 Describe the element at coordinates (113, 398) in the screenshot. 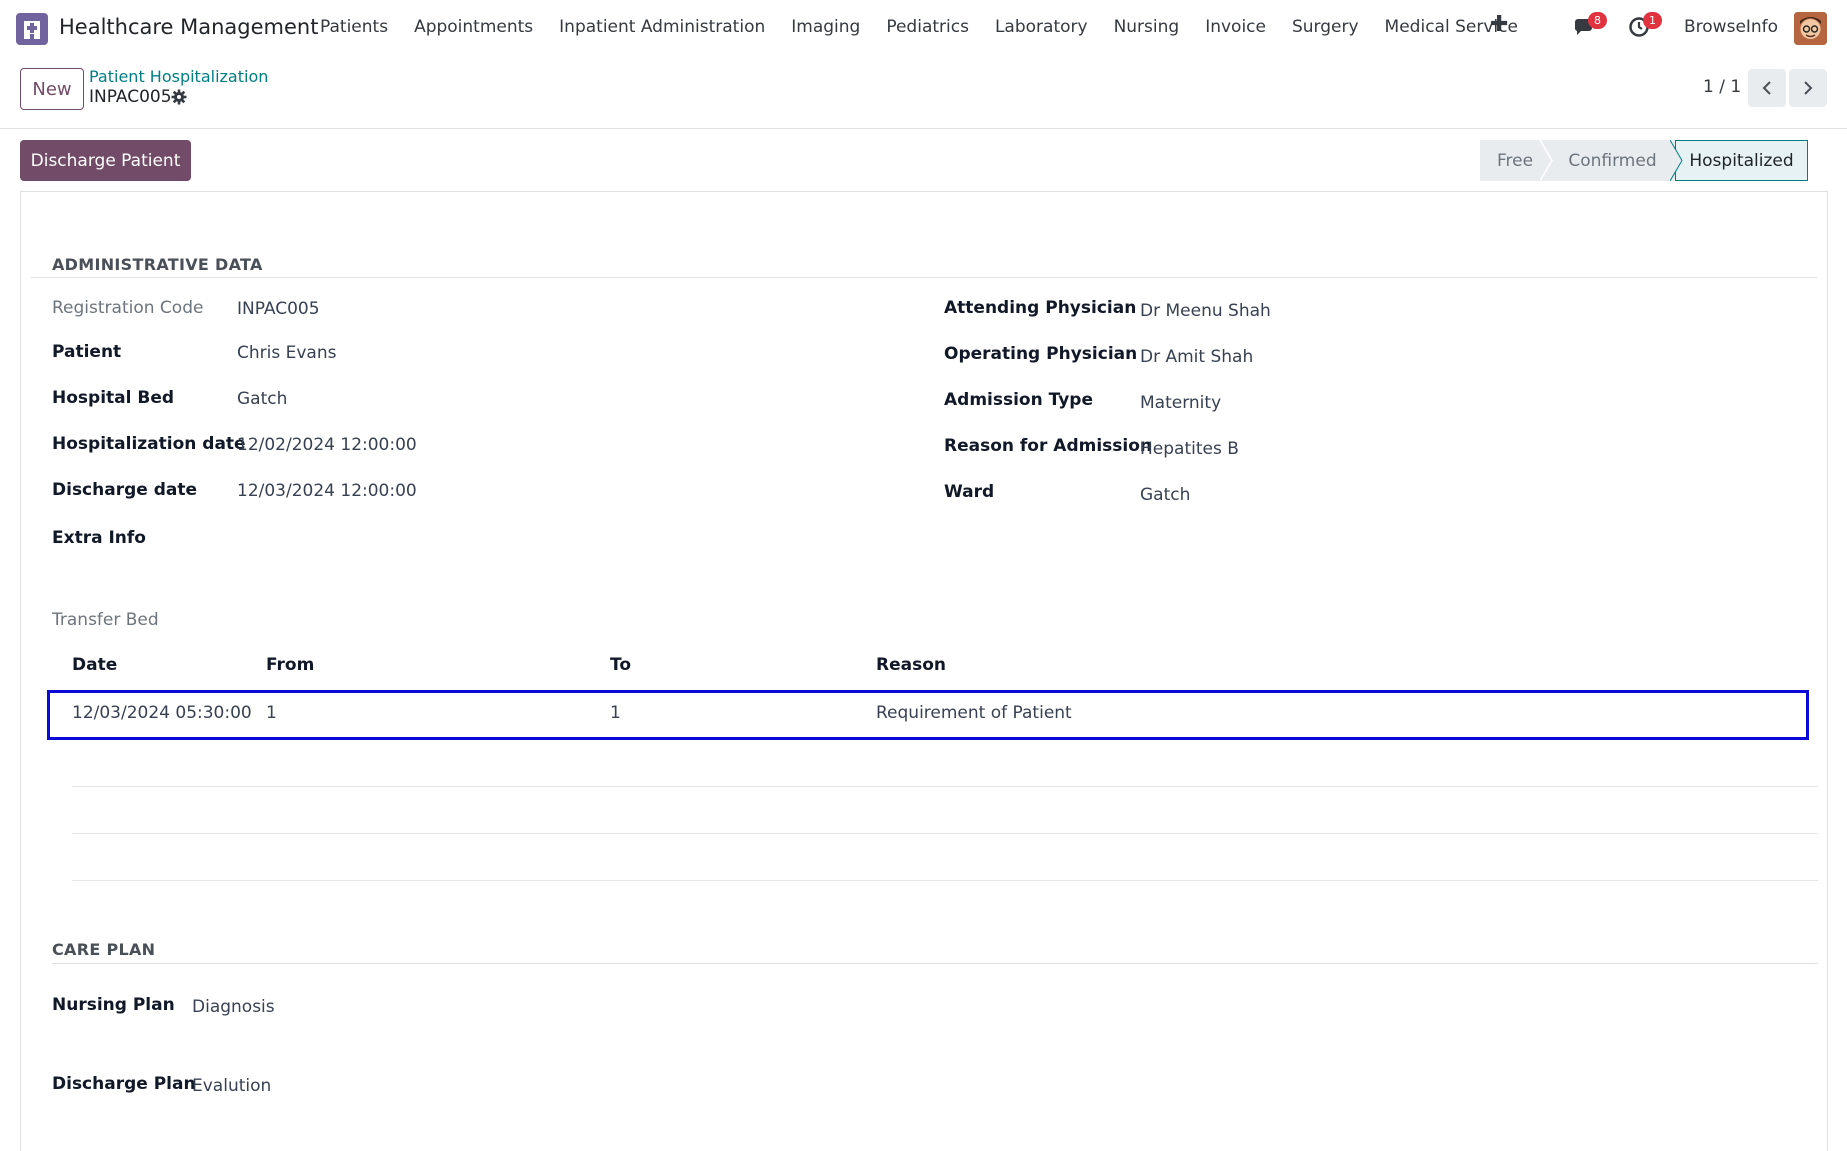

I see `hospital-bed-label: Hospital Bed` at that location.